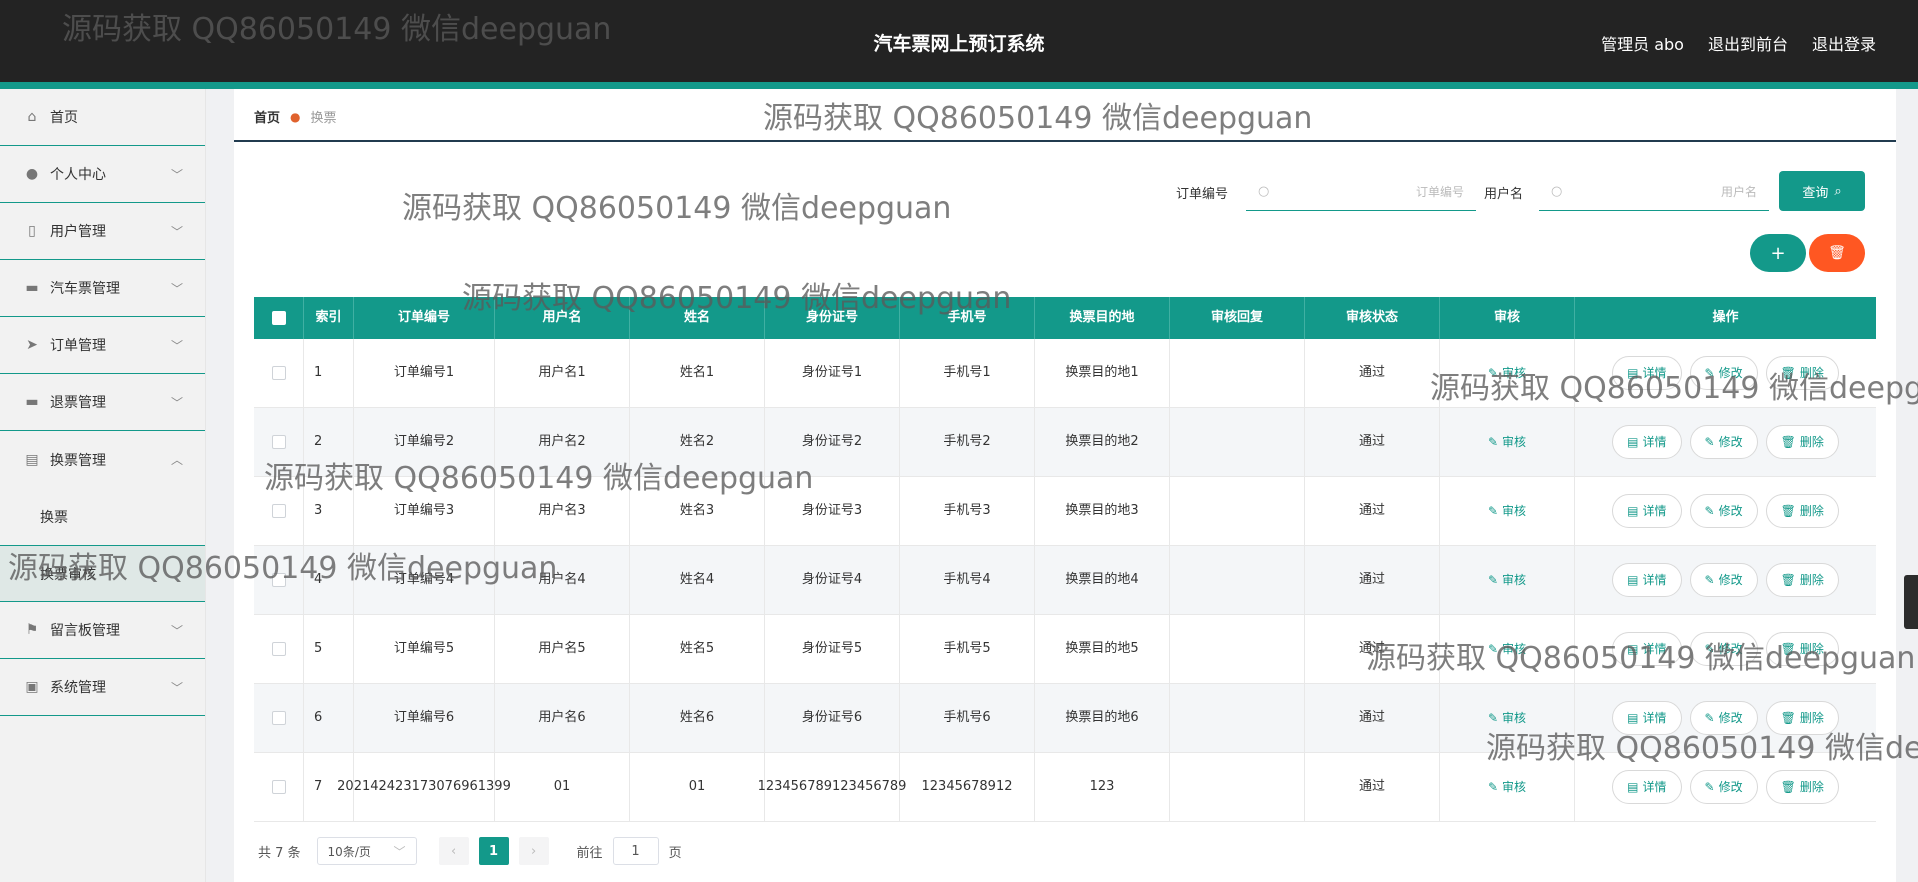 The image size is (1918, 882). What do you see at coordinates (102, 345) in the screenshot?
I see `sidebar-item-order-management: ➤ 订单管理 ﹀` at bounding box center [102, 345].